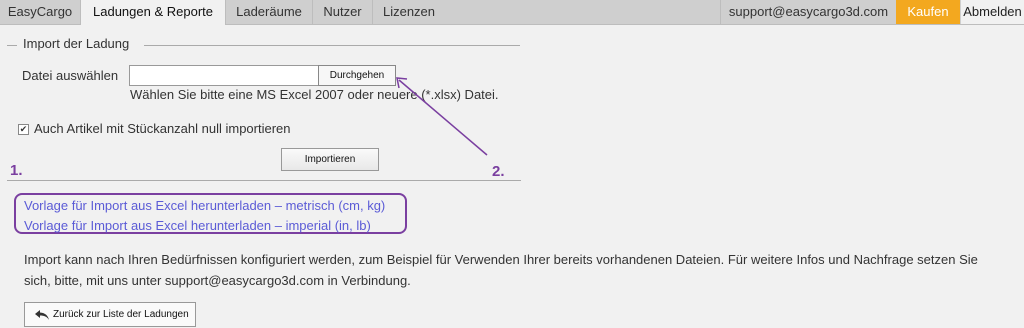  I want to click on file-path-input, so click(225, 75).